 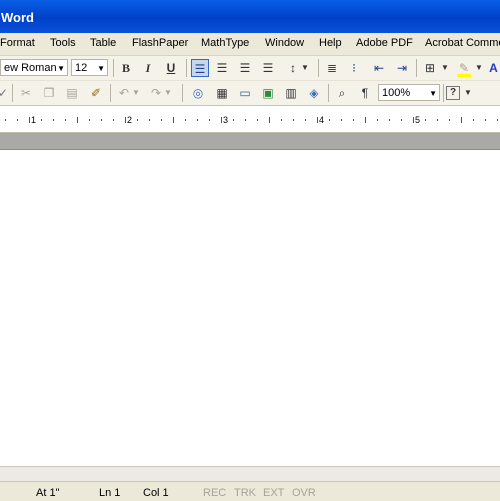 I want to click on insert-table-button: ▭, so click(x=245, y=93).